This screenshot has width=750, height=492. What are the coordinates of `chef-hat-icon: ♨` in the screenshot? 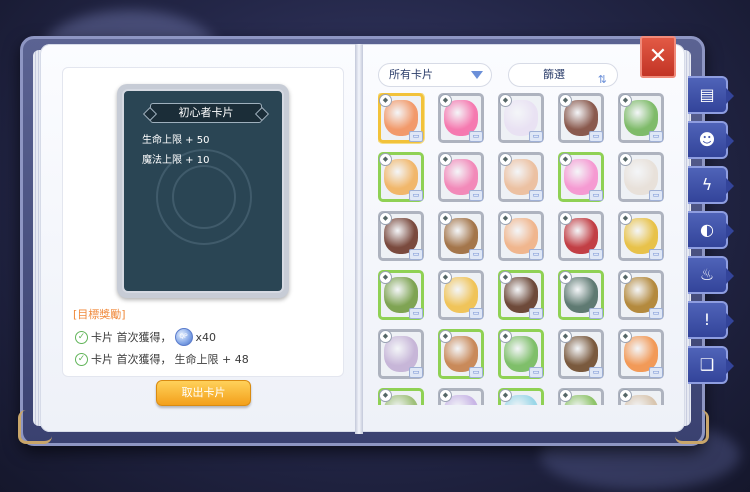 It's located at (711, 275).